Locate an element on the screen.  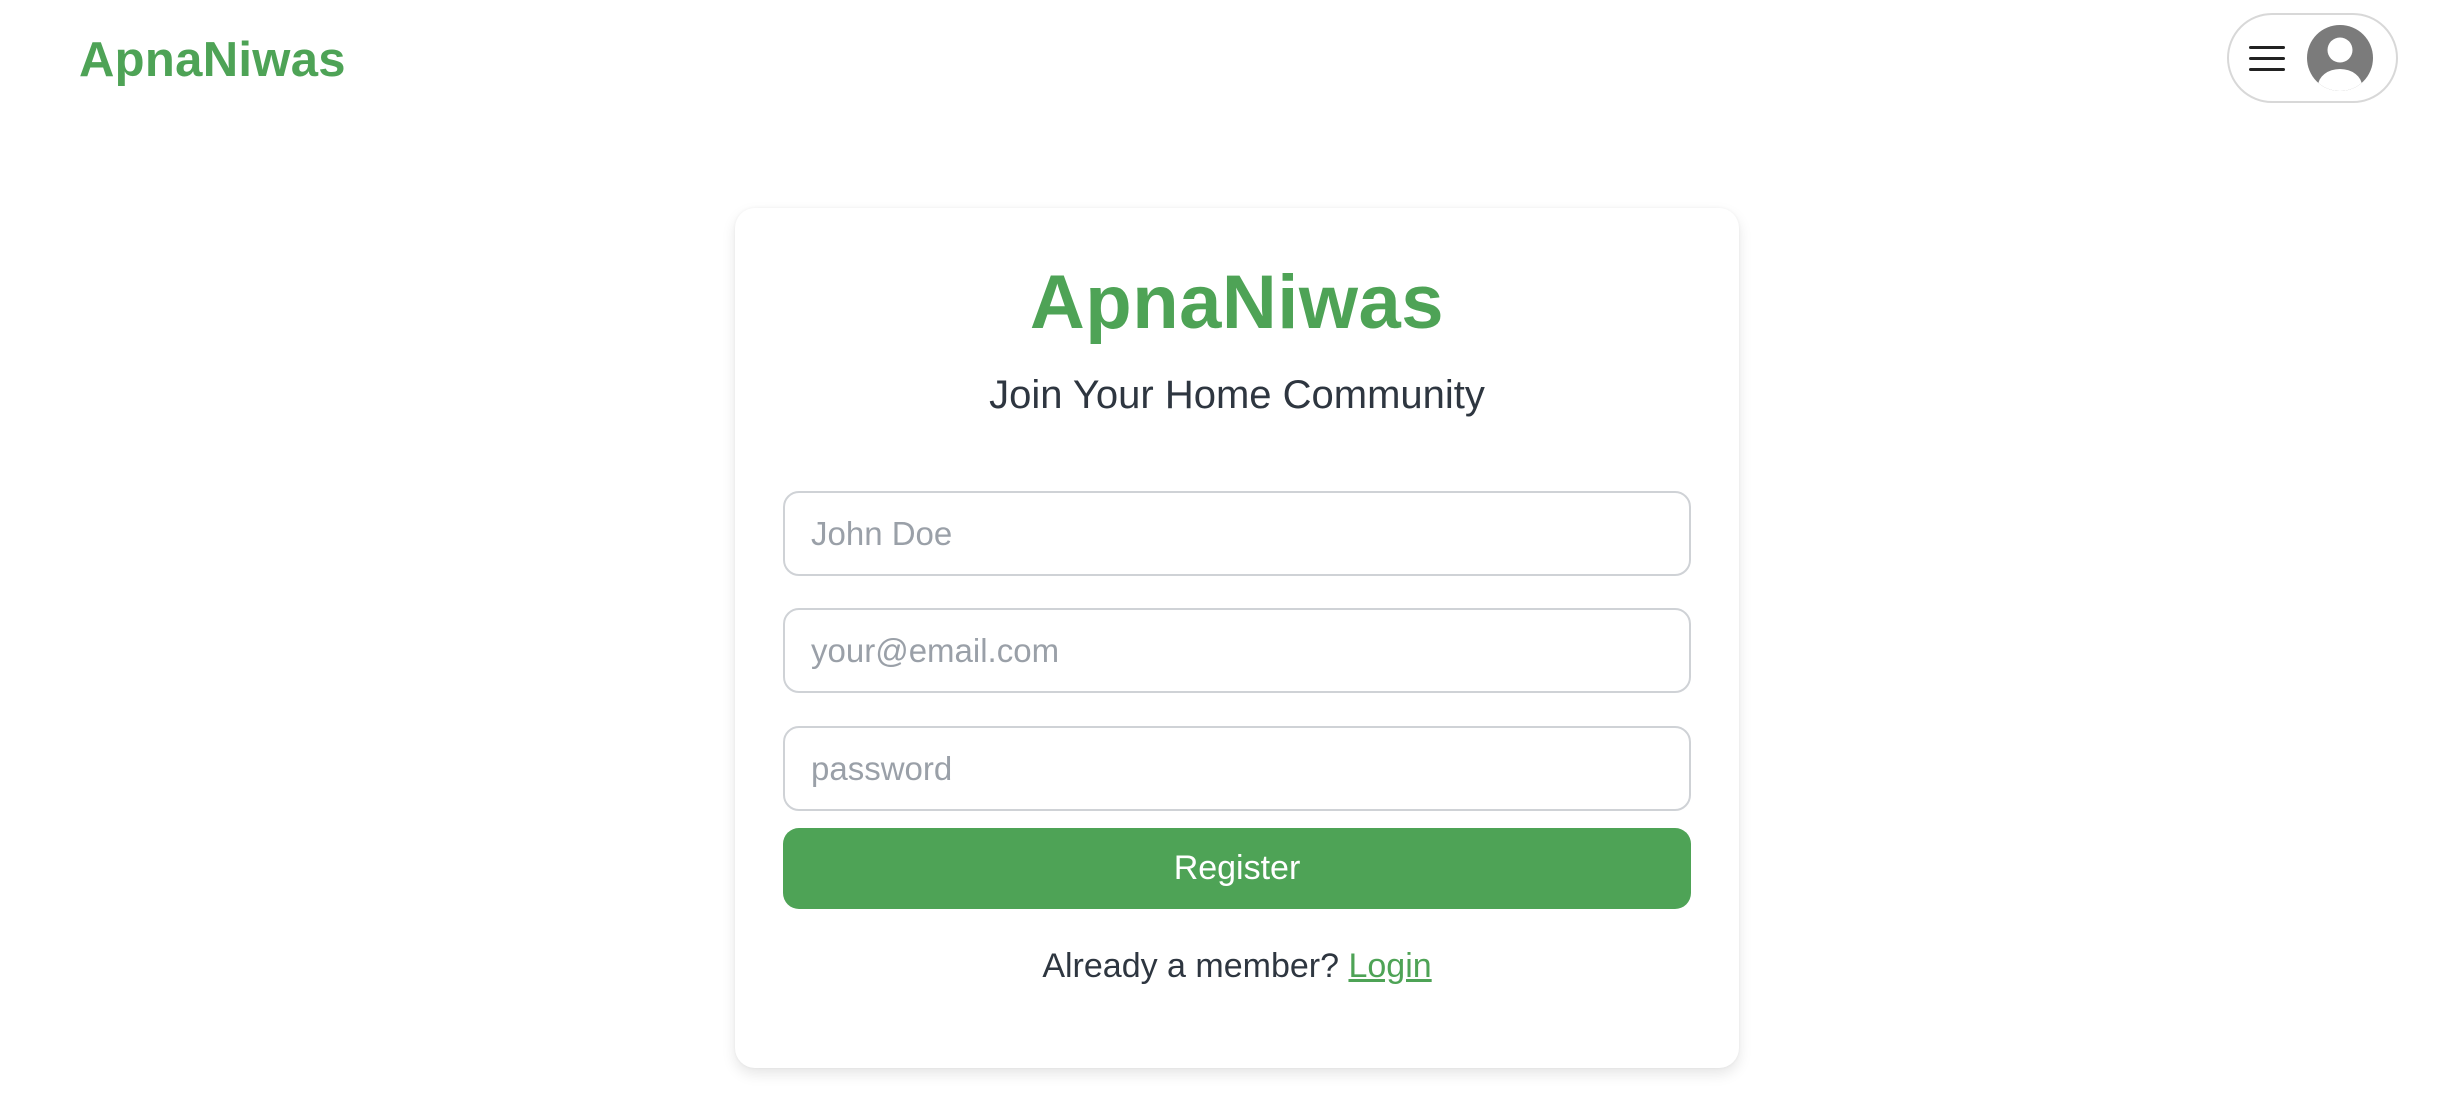
password-input is located at coordinates (1237, 768).